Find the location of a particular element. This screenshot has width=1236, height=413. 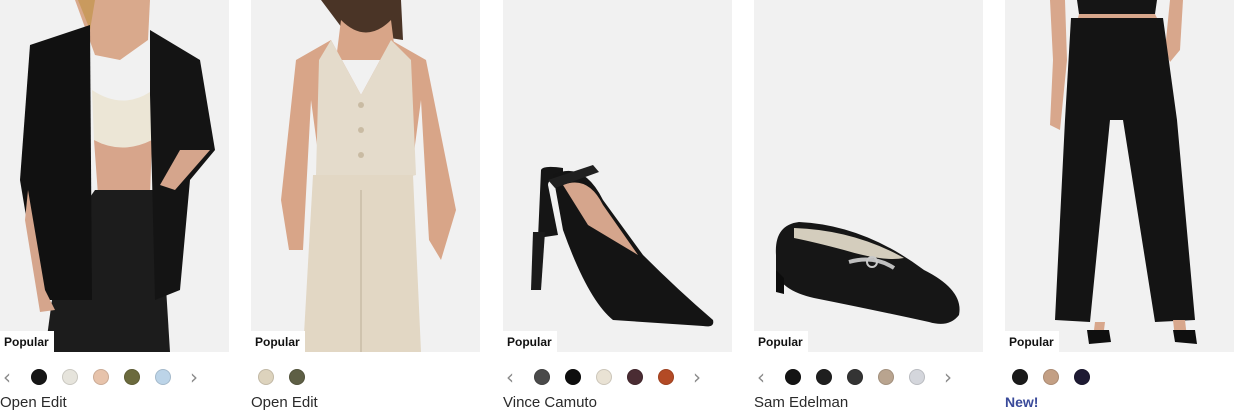

brand-name: Vince Camuto is located at coordinates (550, 402).